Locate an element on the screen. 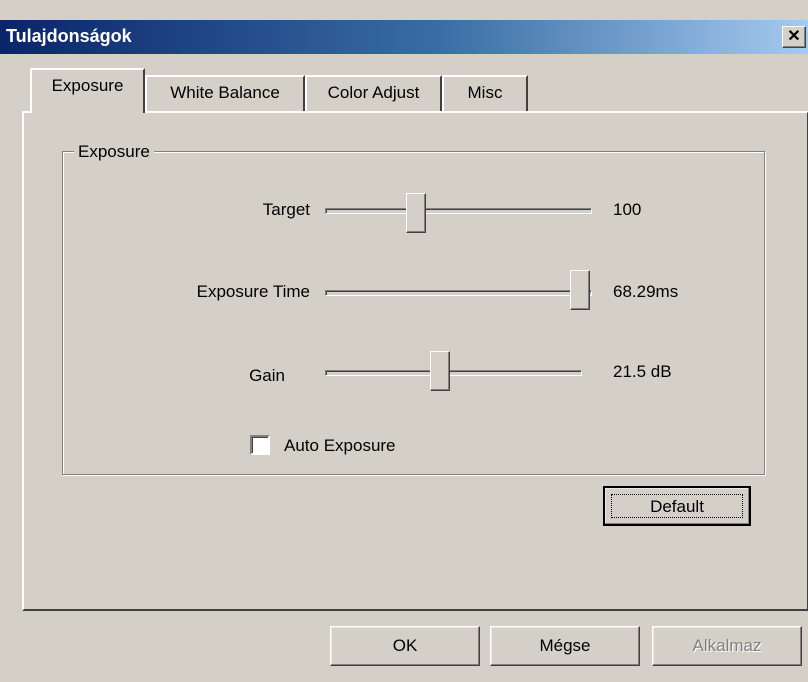  tab-label: Color Adjust is located at coordinates (373, 92).